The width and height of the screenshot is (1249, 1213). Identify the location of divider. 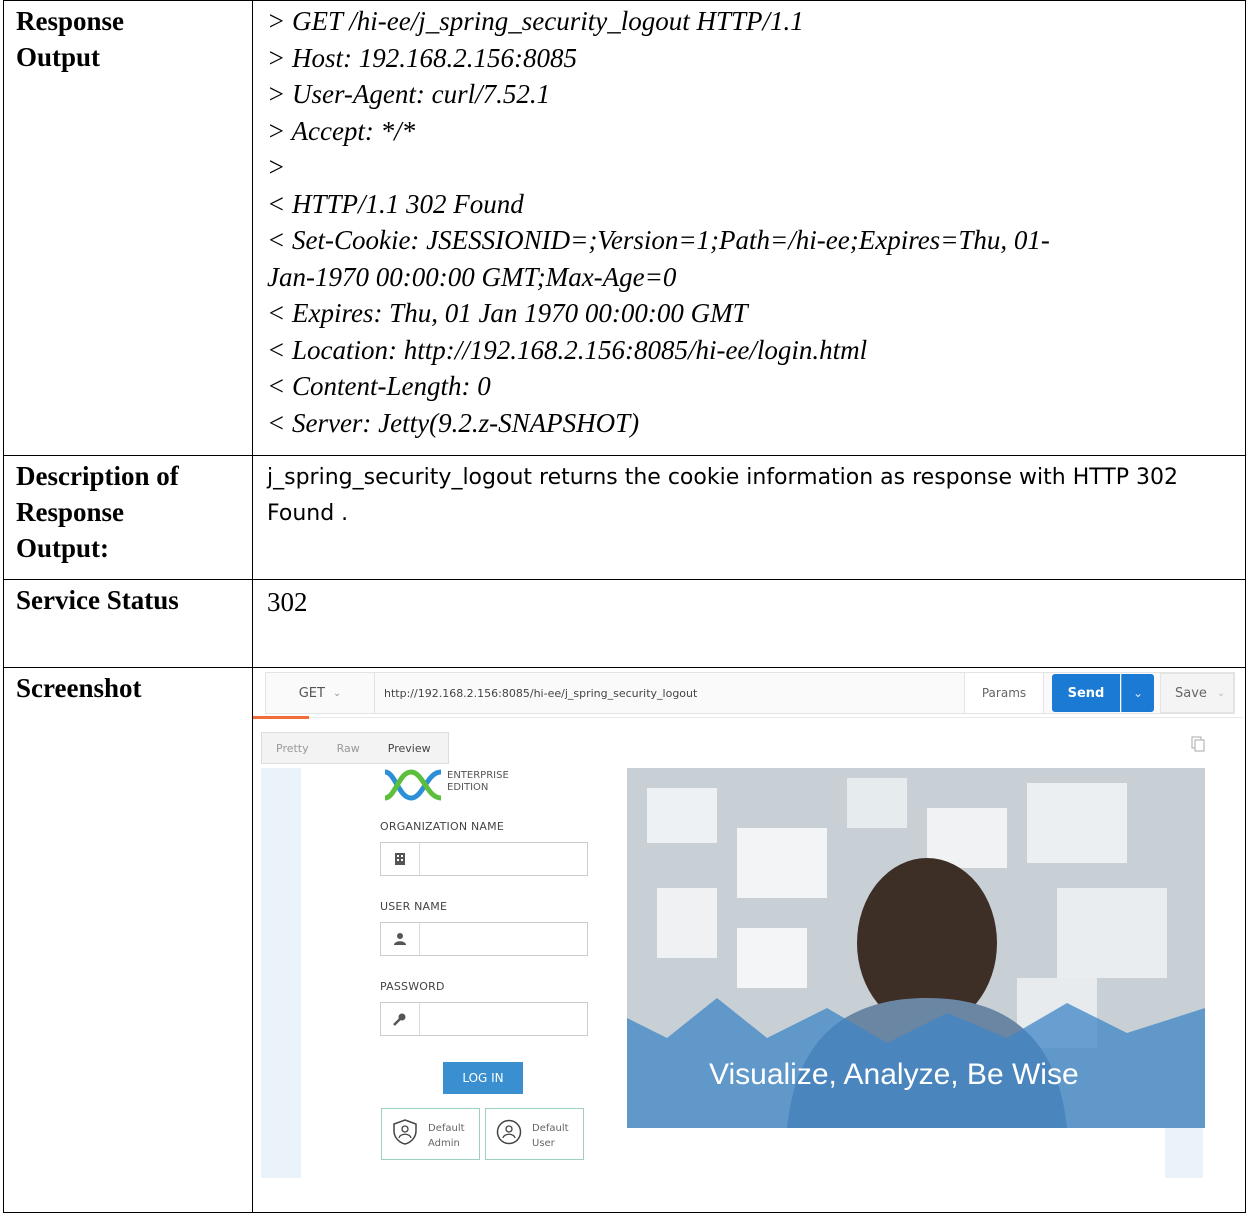
(776, 717).